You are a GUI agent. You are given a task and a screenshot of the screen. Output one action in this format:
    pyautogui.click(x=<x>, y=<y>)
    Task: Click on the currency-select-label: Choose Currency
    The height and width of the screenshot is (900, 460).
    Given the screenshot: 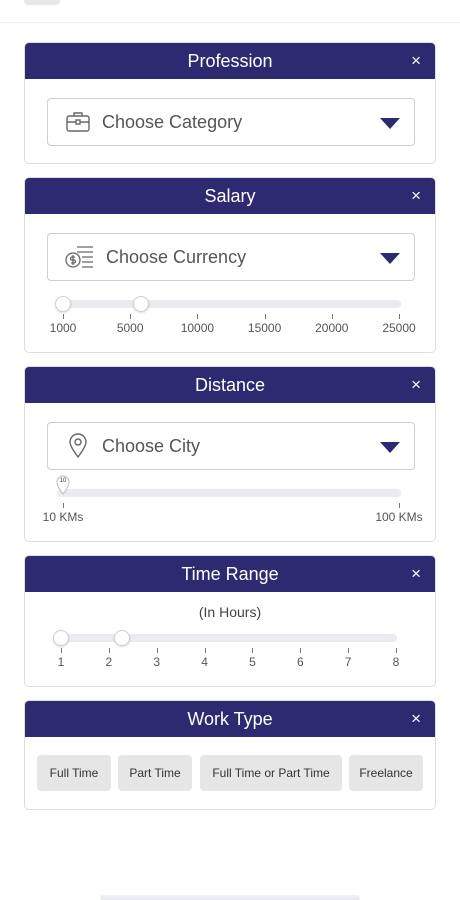 What is the action you would take?
    pyautogui.click(x=176, y=256)
    